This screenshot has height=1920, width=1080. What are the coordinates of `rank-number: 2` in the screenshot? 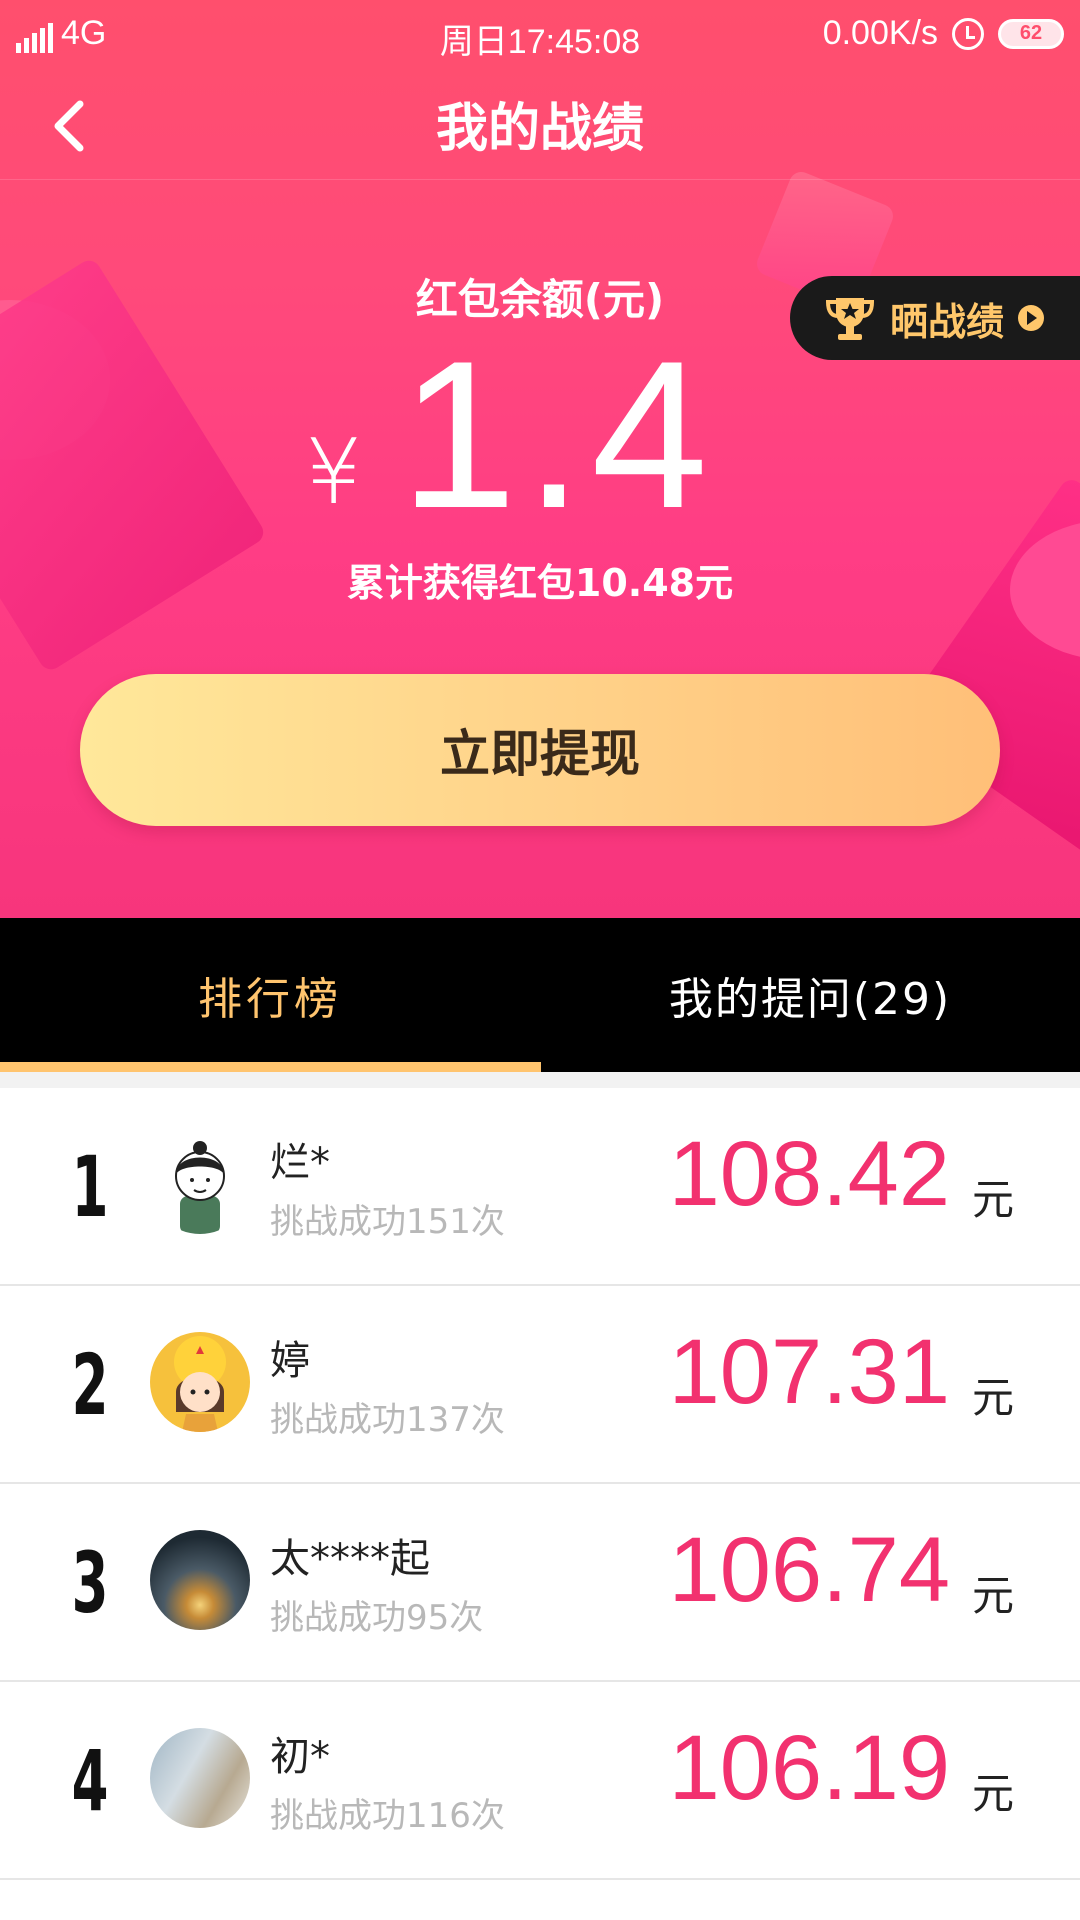 It's located at (90, 1385).